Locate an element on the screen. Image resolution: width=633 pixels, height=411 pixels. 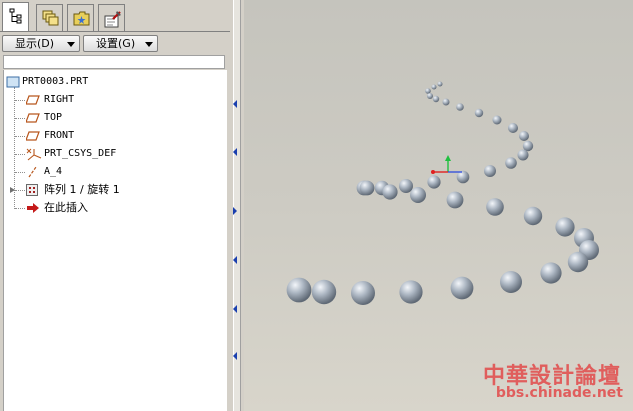
pattern-icon is located at coordinates (32, 190).